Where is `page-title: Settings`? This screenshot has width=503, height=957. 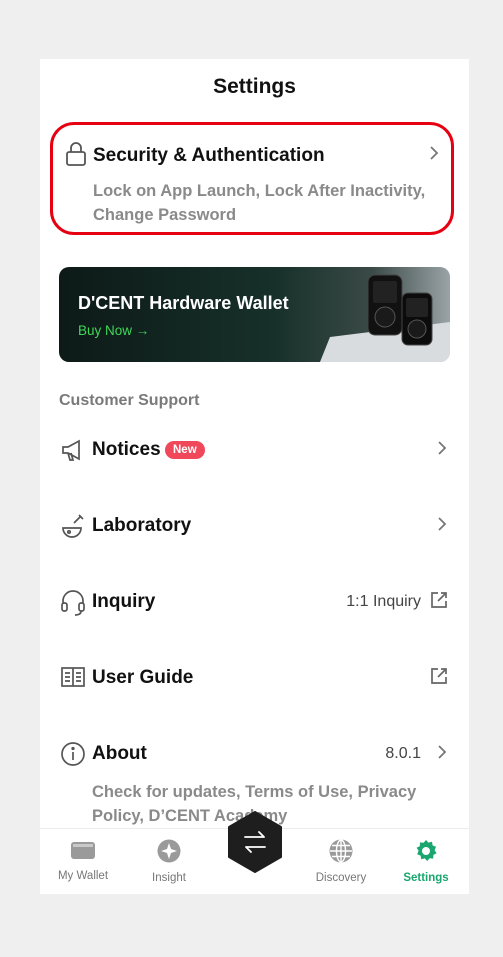
page-title: Settings is located at coordinates (254, 86).